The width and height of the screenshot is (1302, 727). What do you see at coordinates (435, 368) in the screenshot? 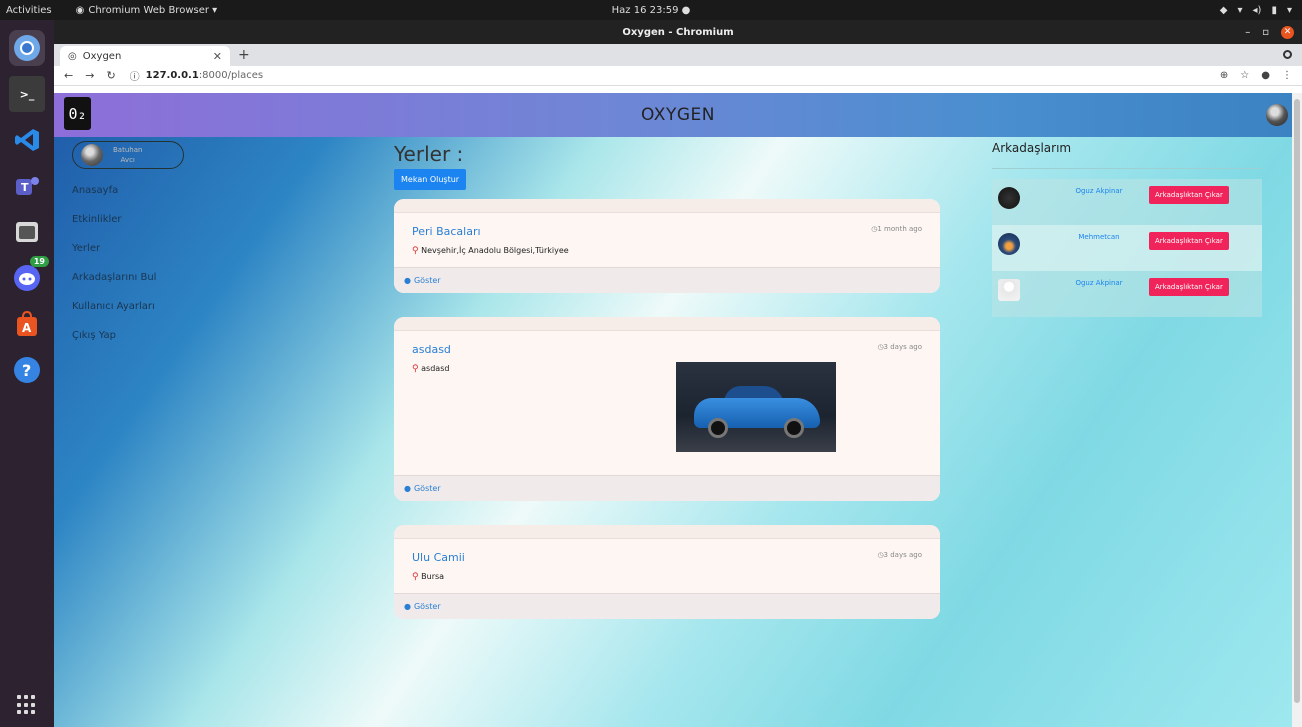
I see `place-location-text: asdasd` at bounding box center [435, 368].